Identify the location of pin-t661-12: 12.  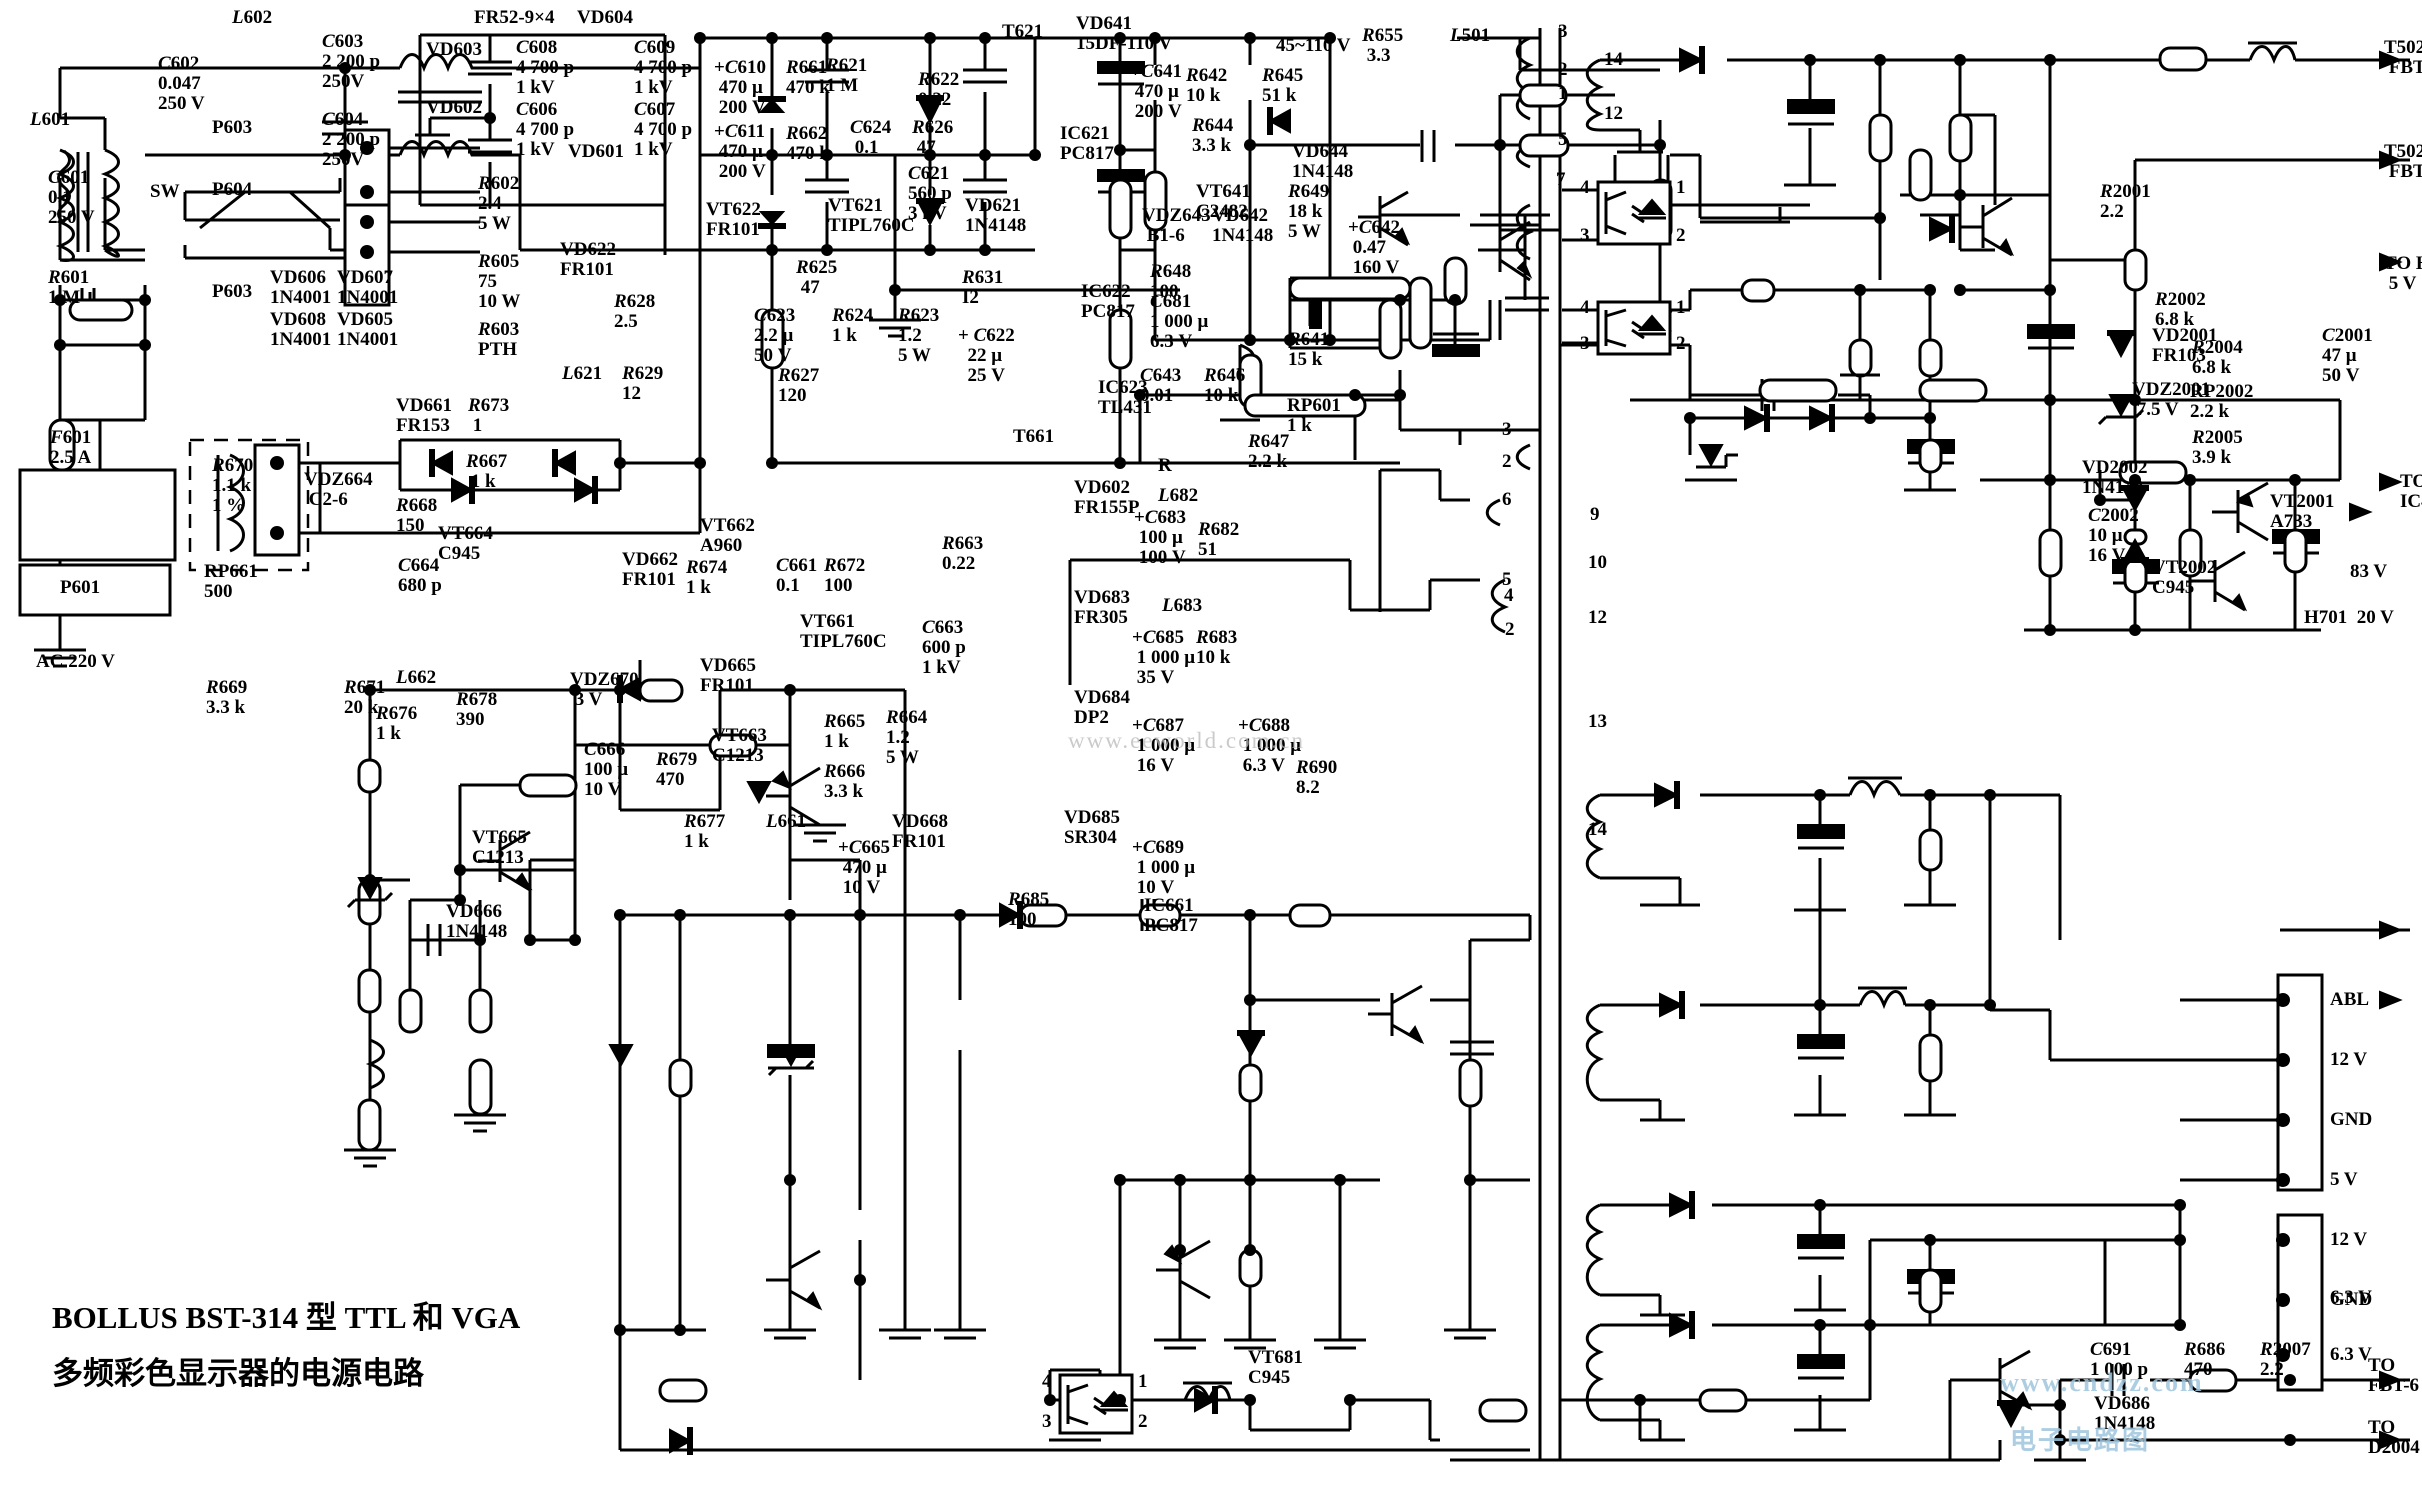
(1597, 617).